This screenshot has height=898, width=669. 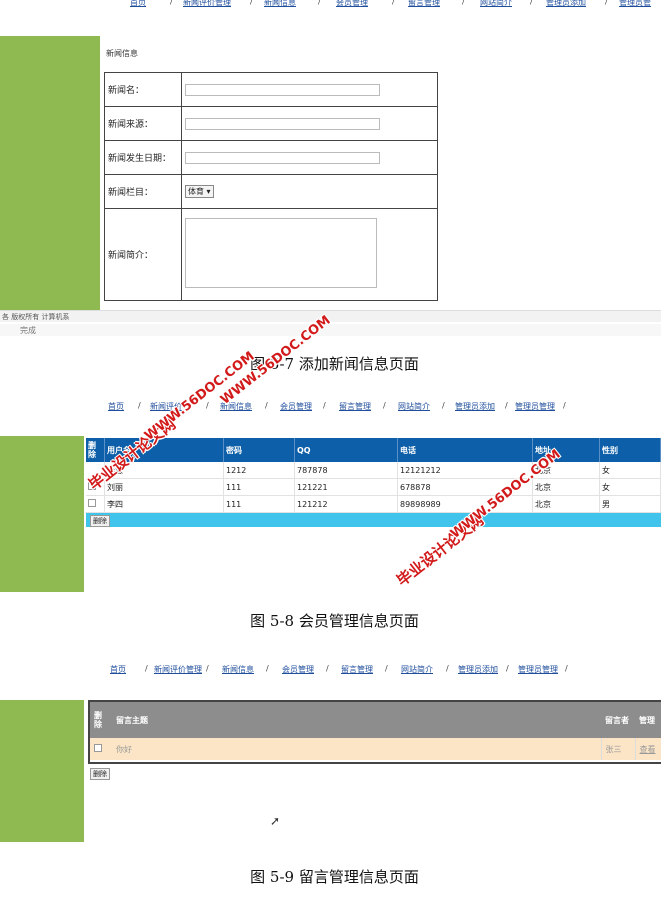 I want to click on status-text: 完成, so click(x=28, y=330).